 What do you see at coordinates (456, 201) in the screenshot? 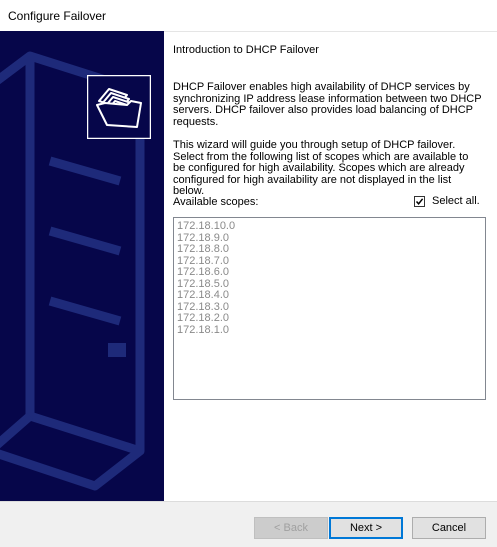
I see `select-all-label: Select all.` at bounding box center [456, 201].